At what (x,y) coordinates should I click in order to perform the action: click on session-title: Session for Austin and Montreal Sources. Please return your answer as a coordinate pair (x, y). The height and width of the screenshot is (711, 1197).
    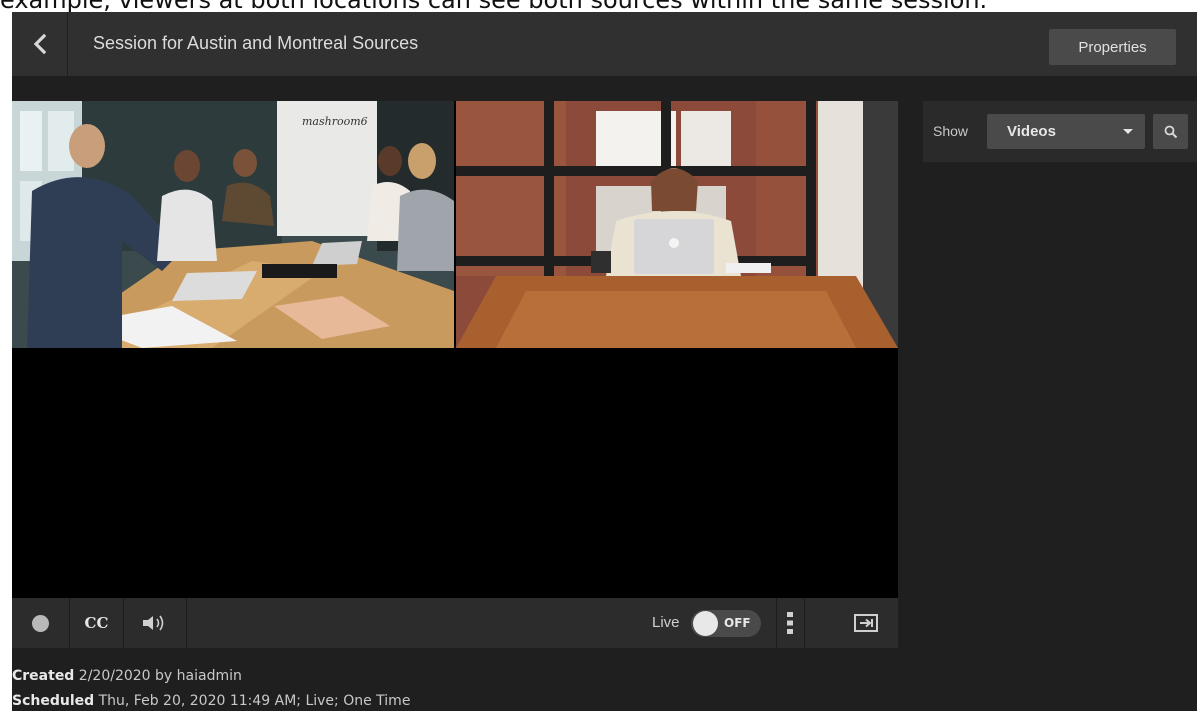
    Looking at the image, I should click on (256, 43).